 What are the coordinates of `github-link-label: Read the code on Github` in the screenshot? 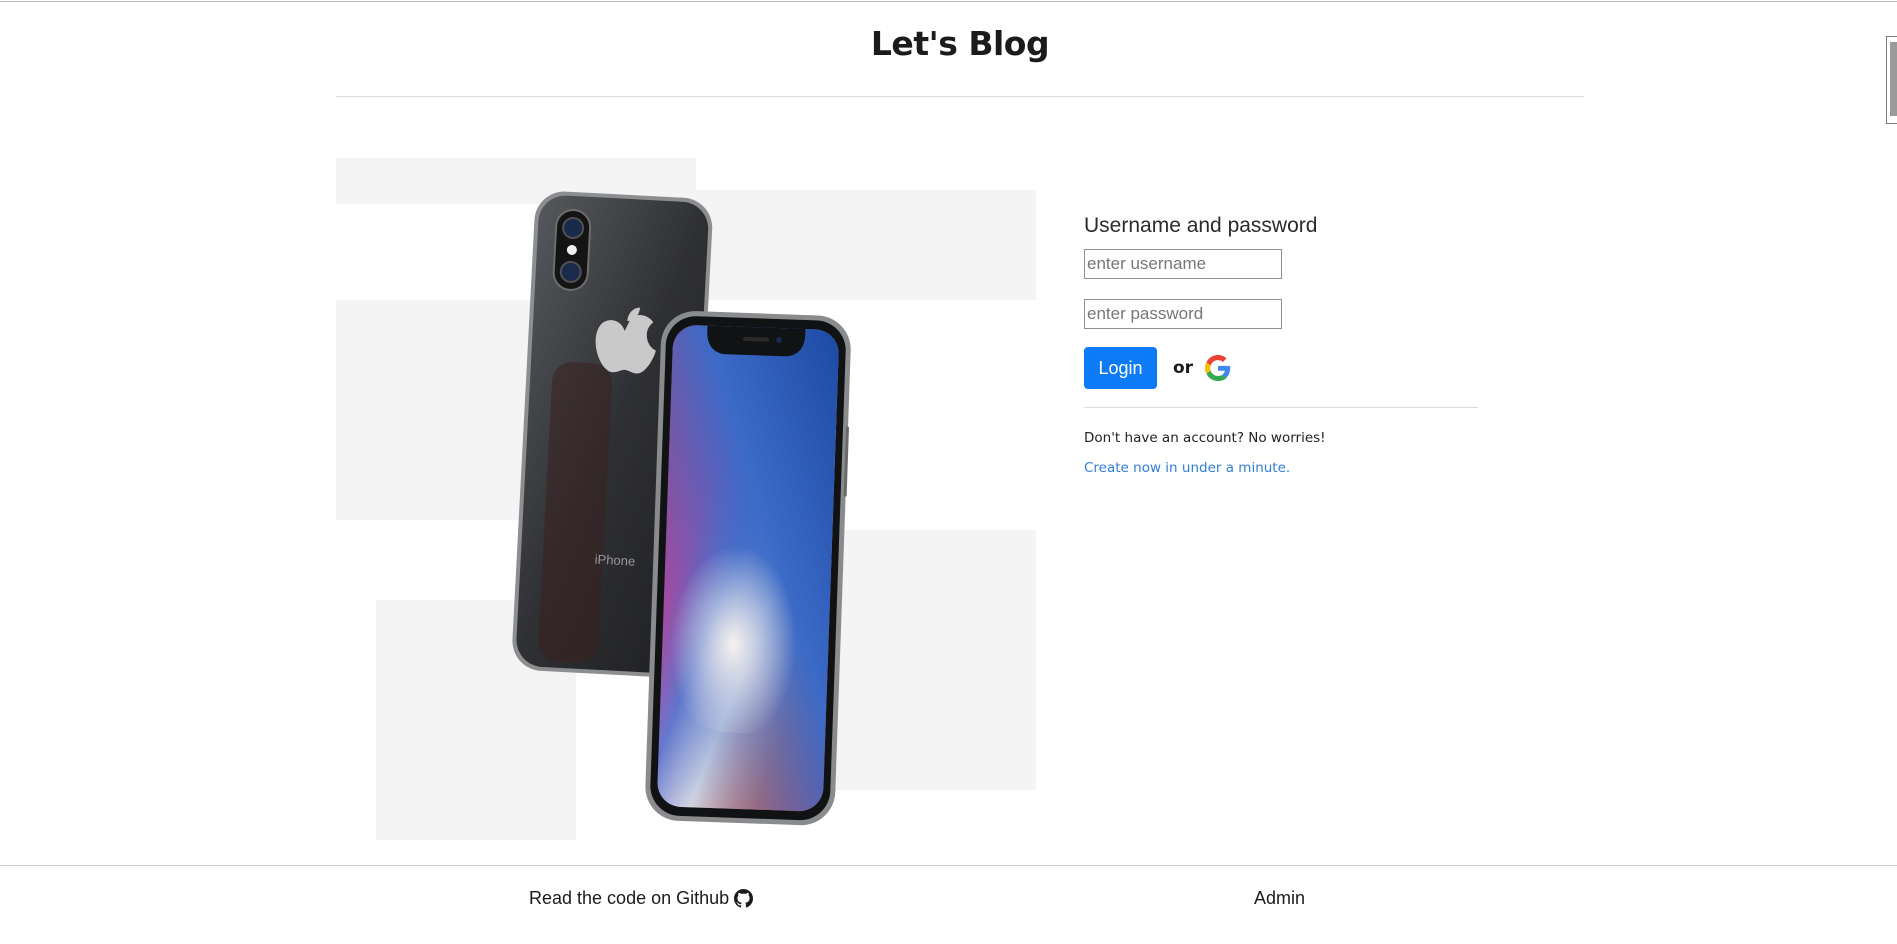 It's located at (629, 898).